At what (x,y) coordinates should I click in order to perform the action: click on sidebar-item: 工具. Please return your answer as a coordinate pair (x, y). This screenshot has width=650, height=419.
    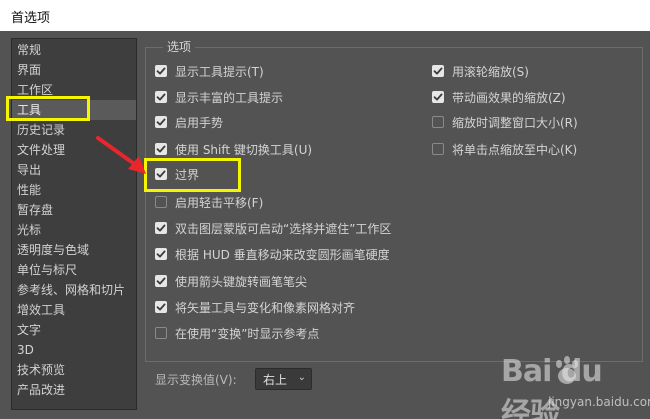
    Looking at the image, I should click on (74, 110).